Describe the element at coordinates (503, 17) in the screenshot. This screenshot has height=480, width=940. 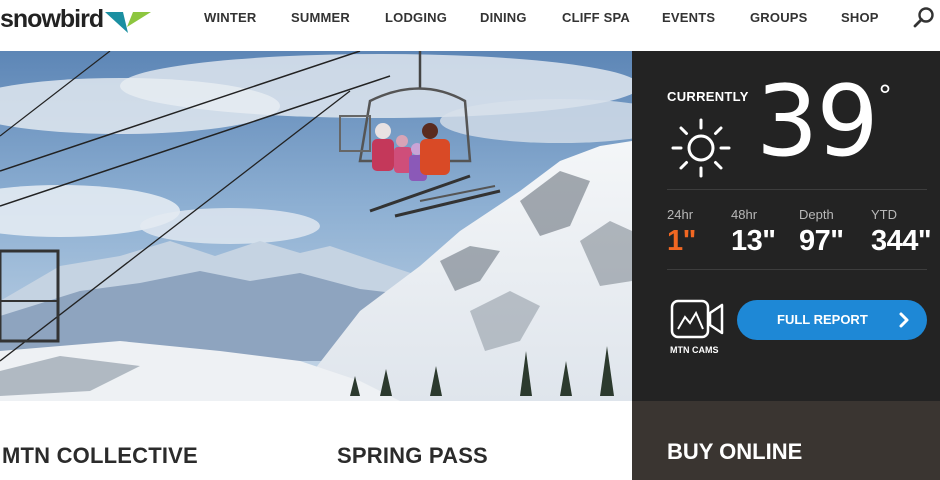
I see `nav-item-dining: DINING` at that location.